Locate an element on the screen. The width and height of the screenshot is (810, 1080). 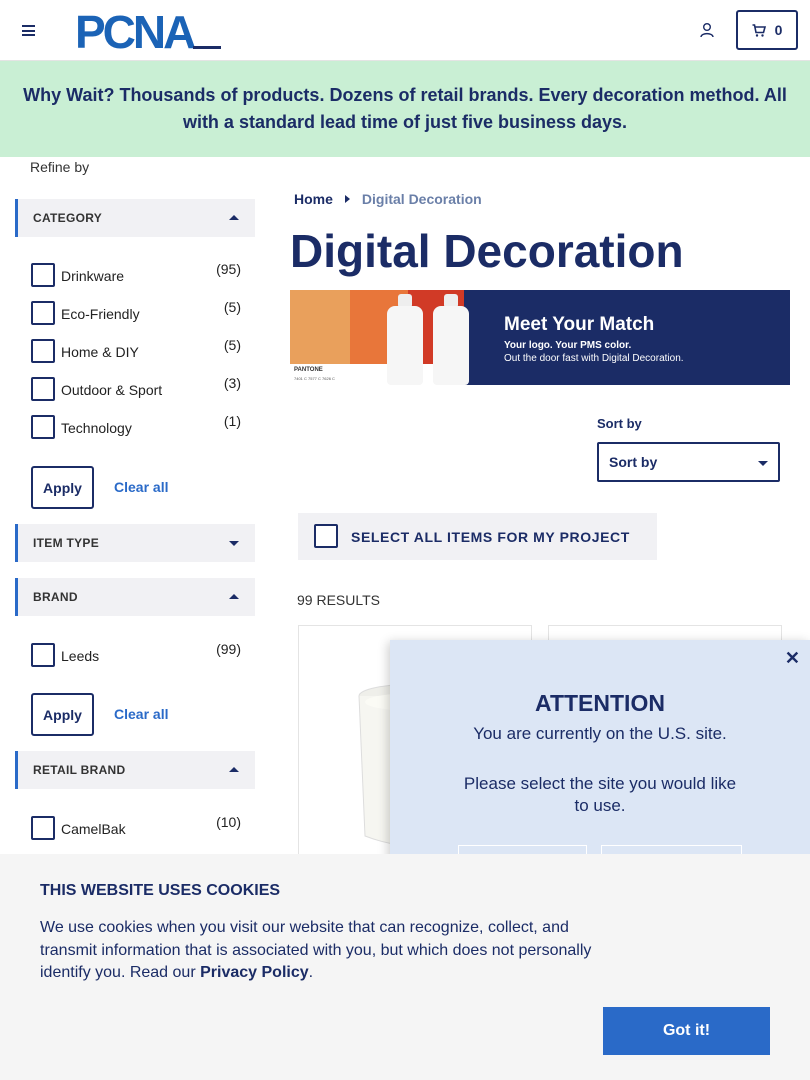
cart-count: 0 is located at coordinates (778, 30).